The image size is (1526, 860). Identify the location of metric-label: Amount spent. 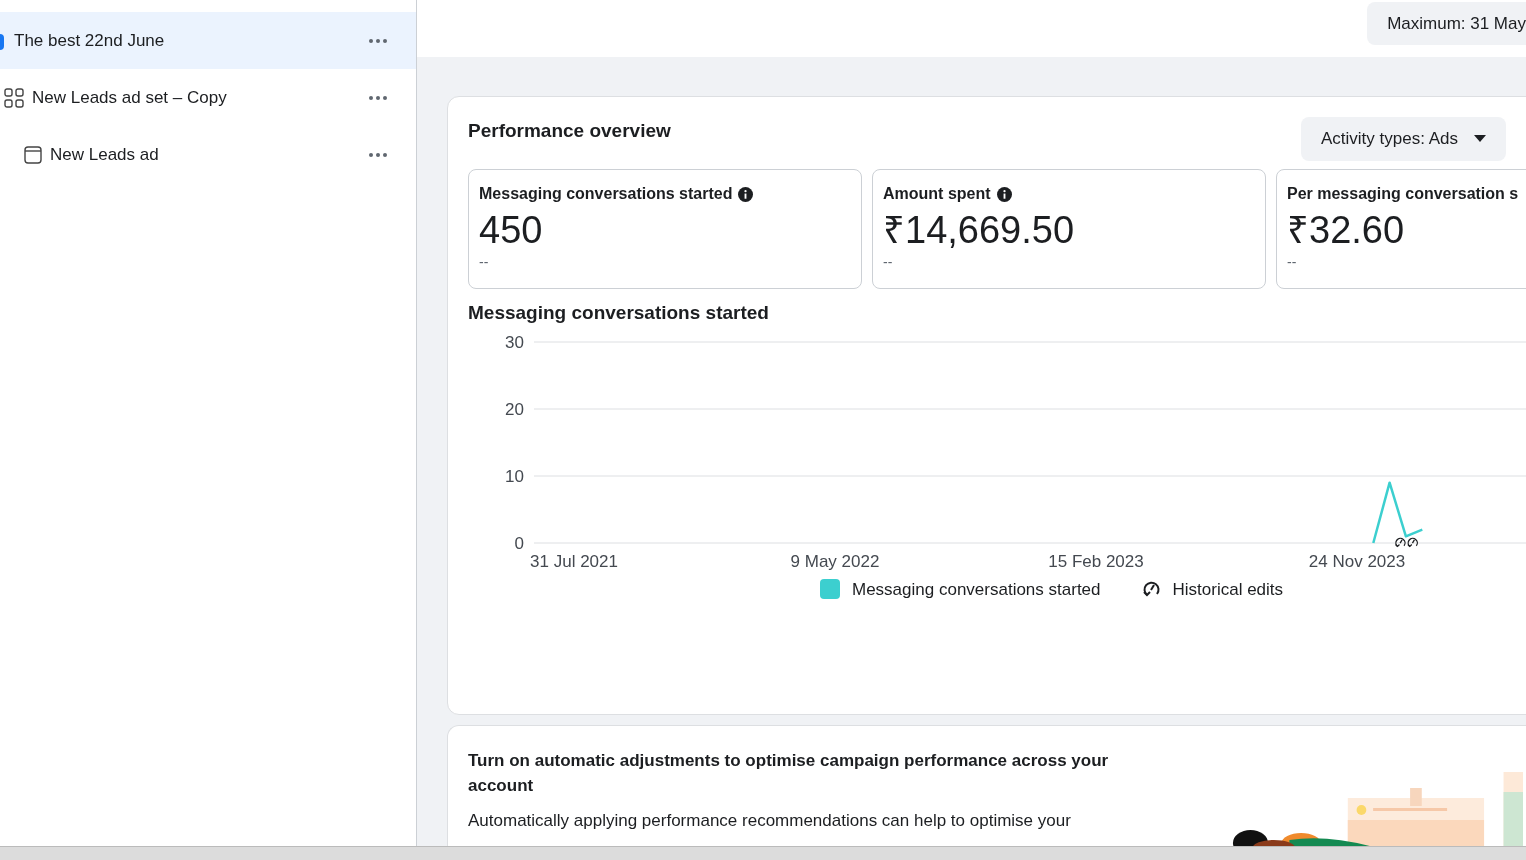
(937, 194).